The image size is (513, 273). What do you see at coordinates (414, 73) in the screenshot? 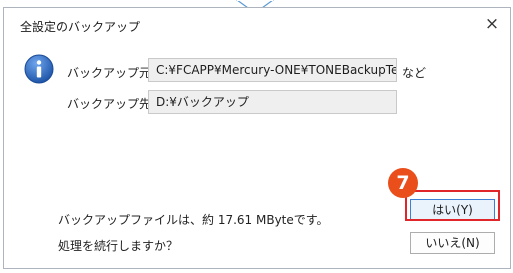
I see `source-suffix: など` at bounding box center [414, 73].